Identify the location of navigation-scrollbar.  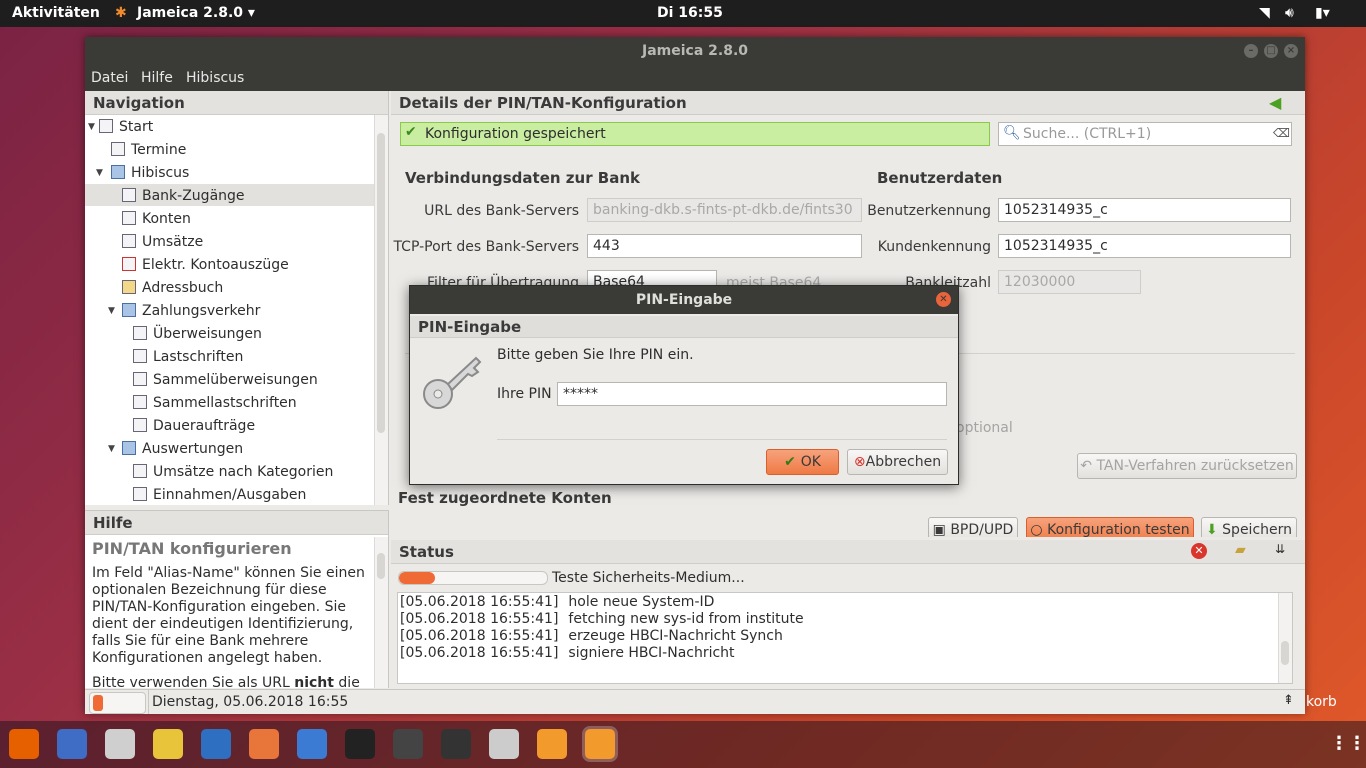
(381, 310).